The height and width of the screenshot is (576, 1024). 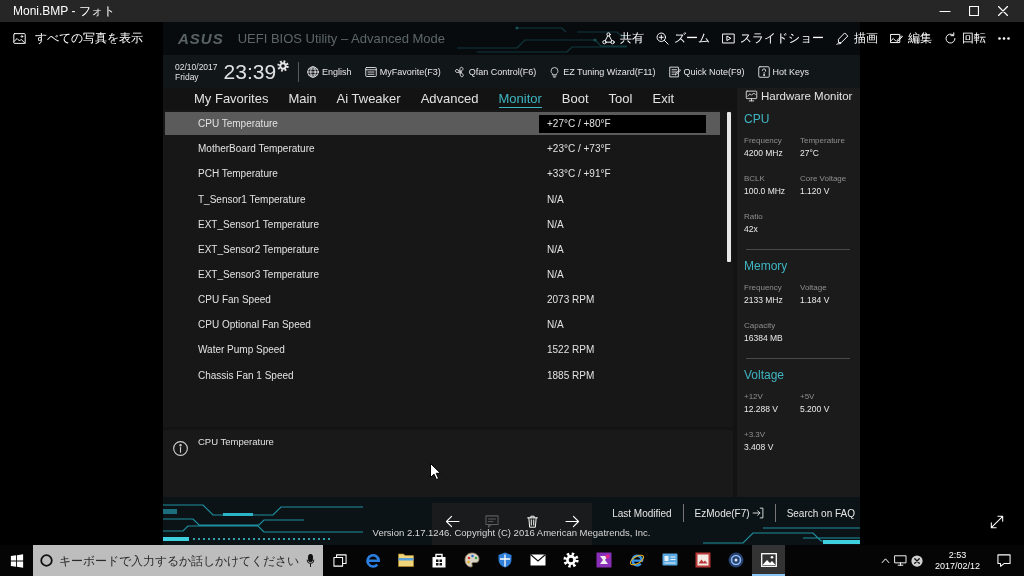 What do you see at coordinates (442, 199) in the screenshot?
I see `setting-row: T_Sensor1 Temperature N/A` at bounding box center [442, 199].